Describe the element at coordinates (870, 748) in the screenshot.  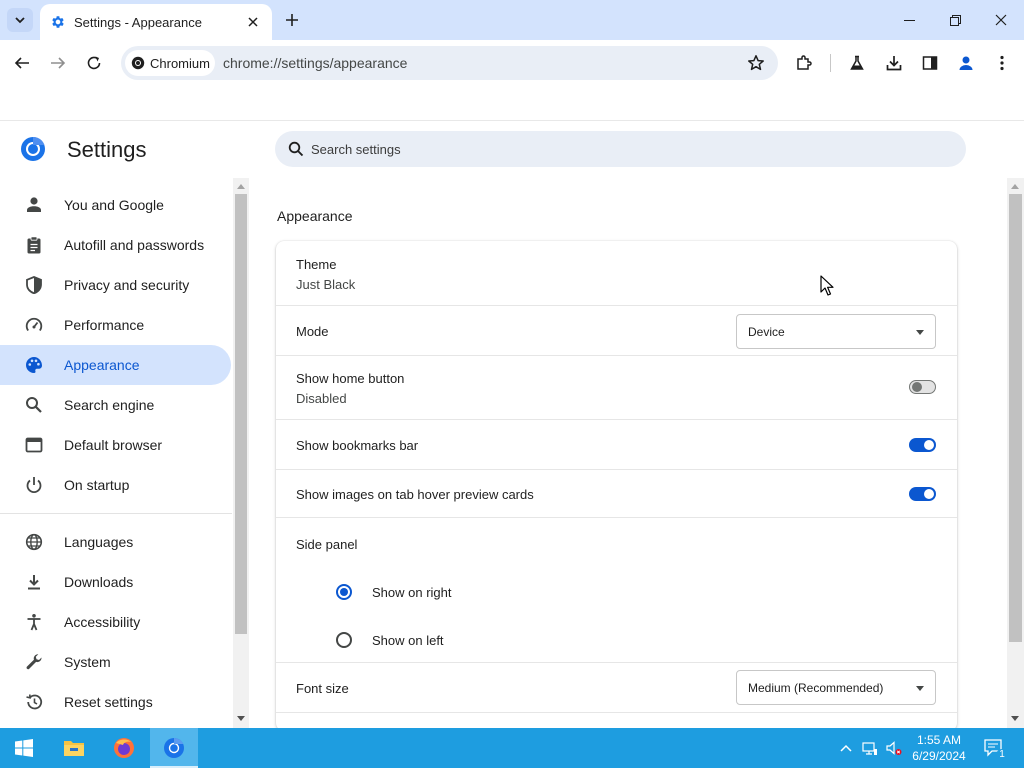
I see `network-icon` at that location.